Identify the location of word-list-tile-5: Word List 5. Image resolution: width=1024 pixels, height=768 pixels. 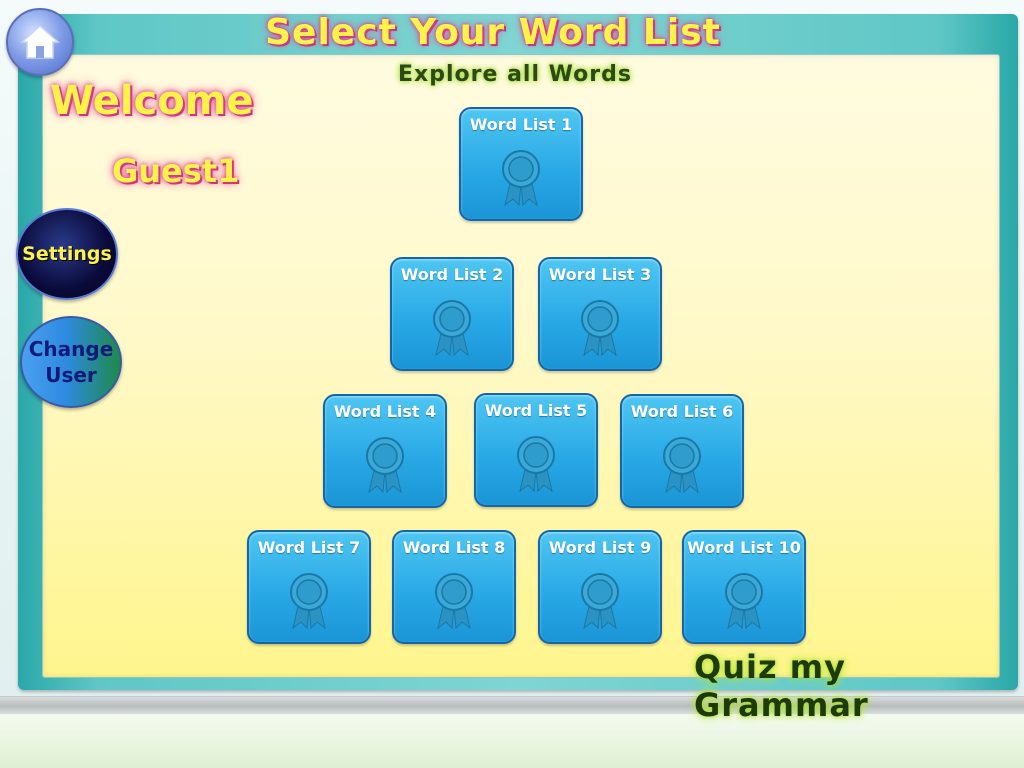
(536, 450).